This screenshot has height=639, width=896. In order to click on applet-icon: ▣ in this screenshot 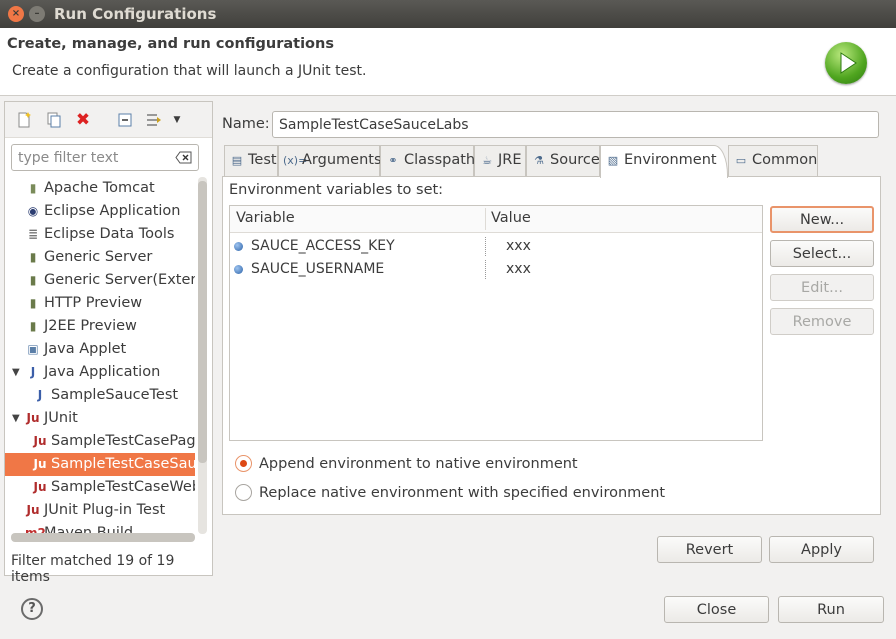, I will do `click(33, 349)`.